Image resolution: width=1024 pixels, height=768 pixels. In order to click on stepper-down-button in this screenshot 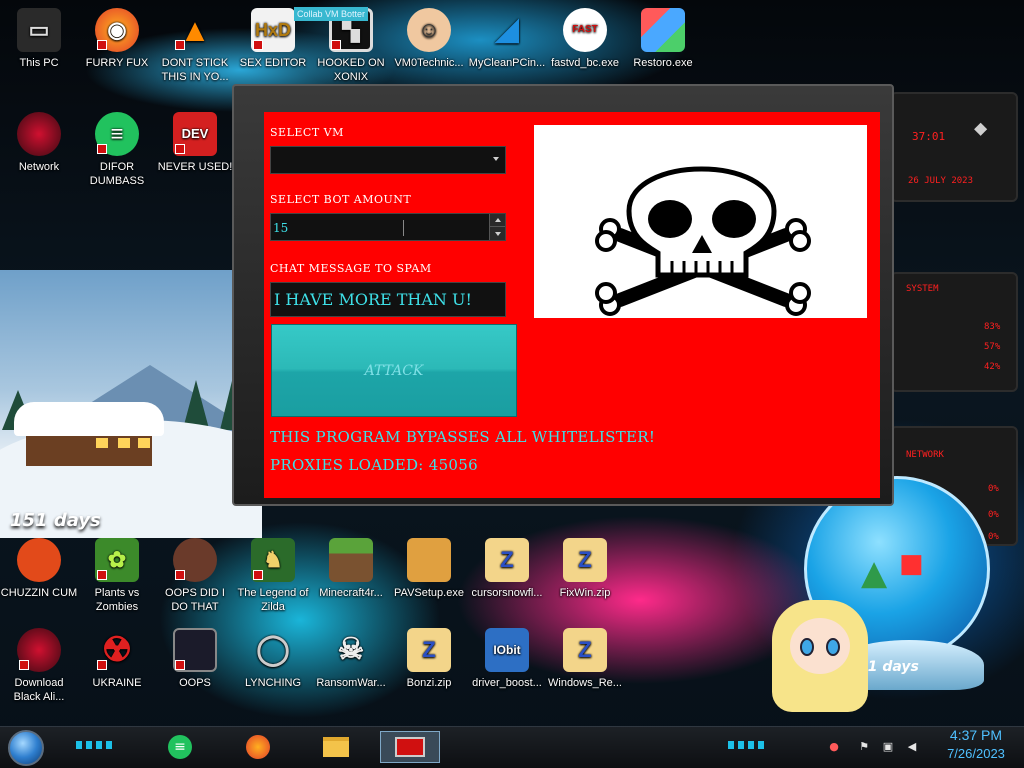, I will do `click(497, 233)`.